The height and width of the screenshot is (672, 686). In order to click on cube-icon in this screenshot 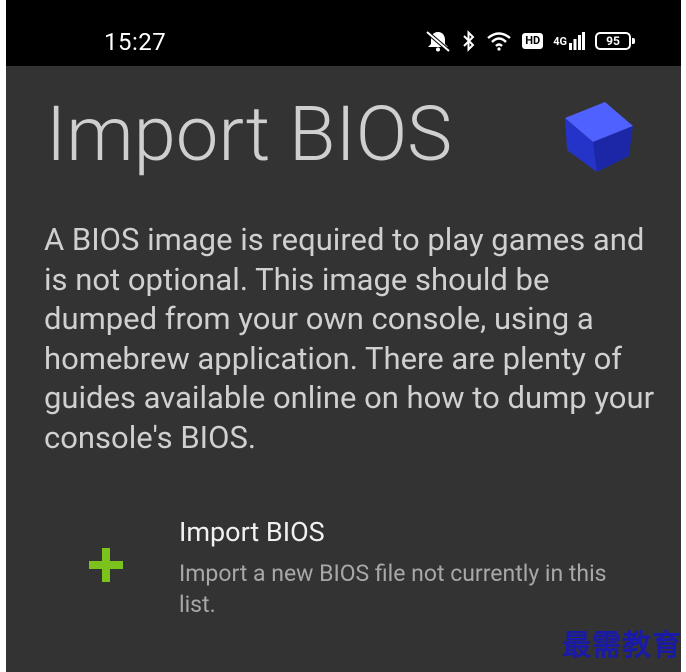, I will do `click(599, 137)`.